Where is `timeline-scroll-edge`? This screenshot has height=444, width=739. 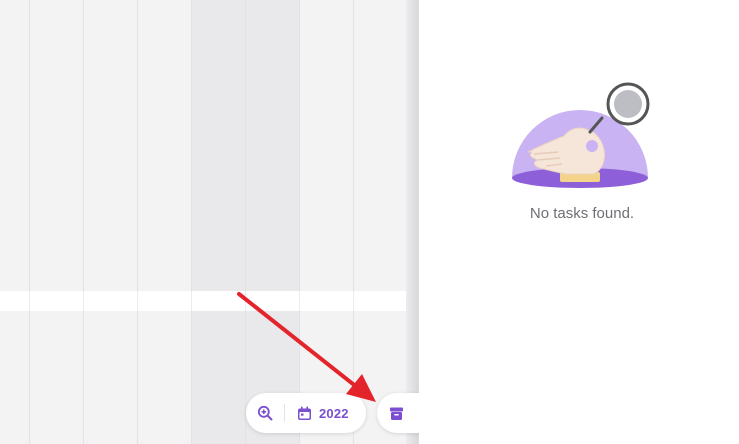 timeline-scroll-edge is located at coordinates (412, 222).